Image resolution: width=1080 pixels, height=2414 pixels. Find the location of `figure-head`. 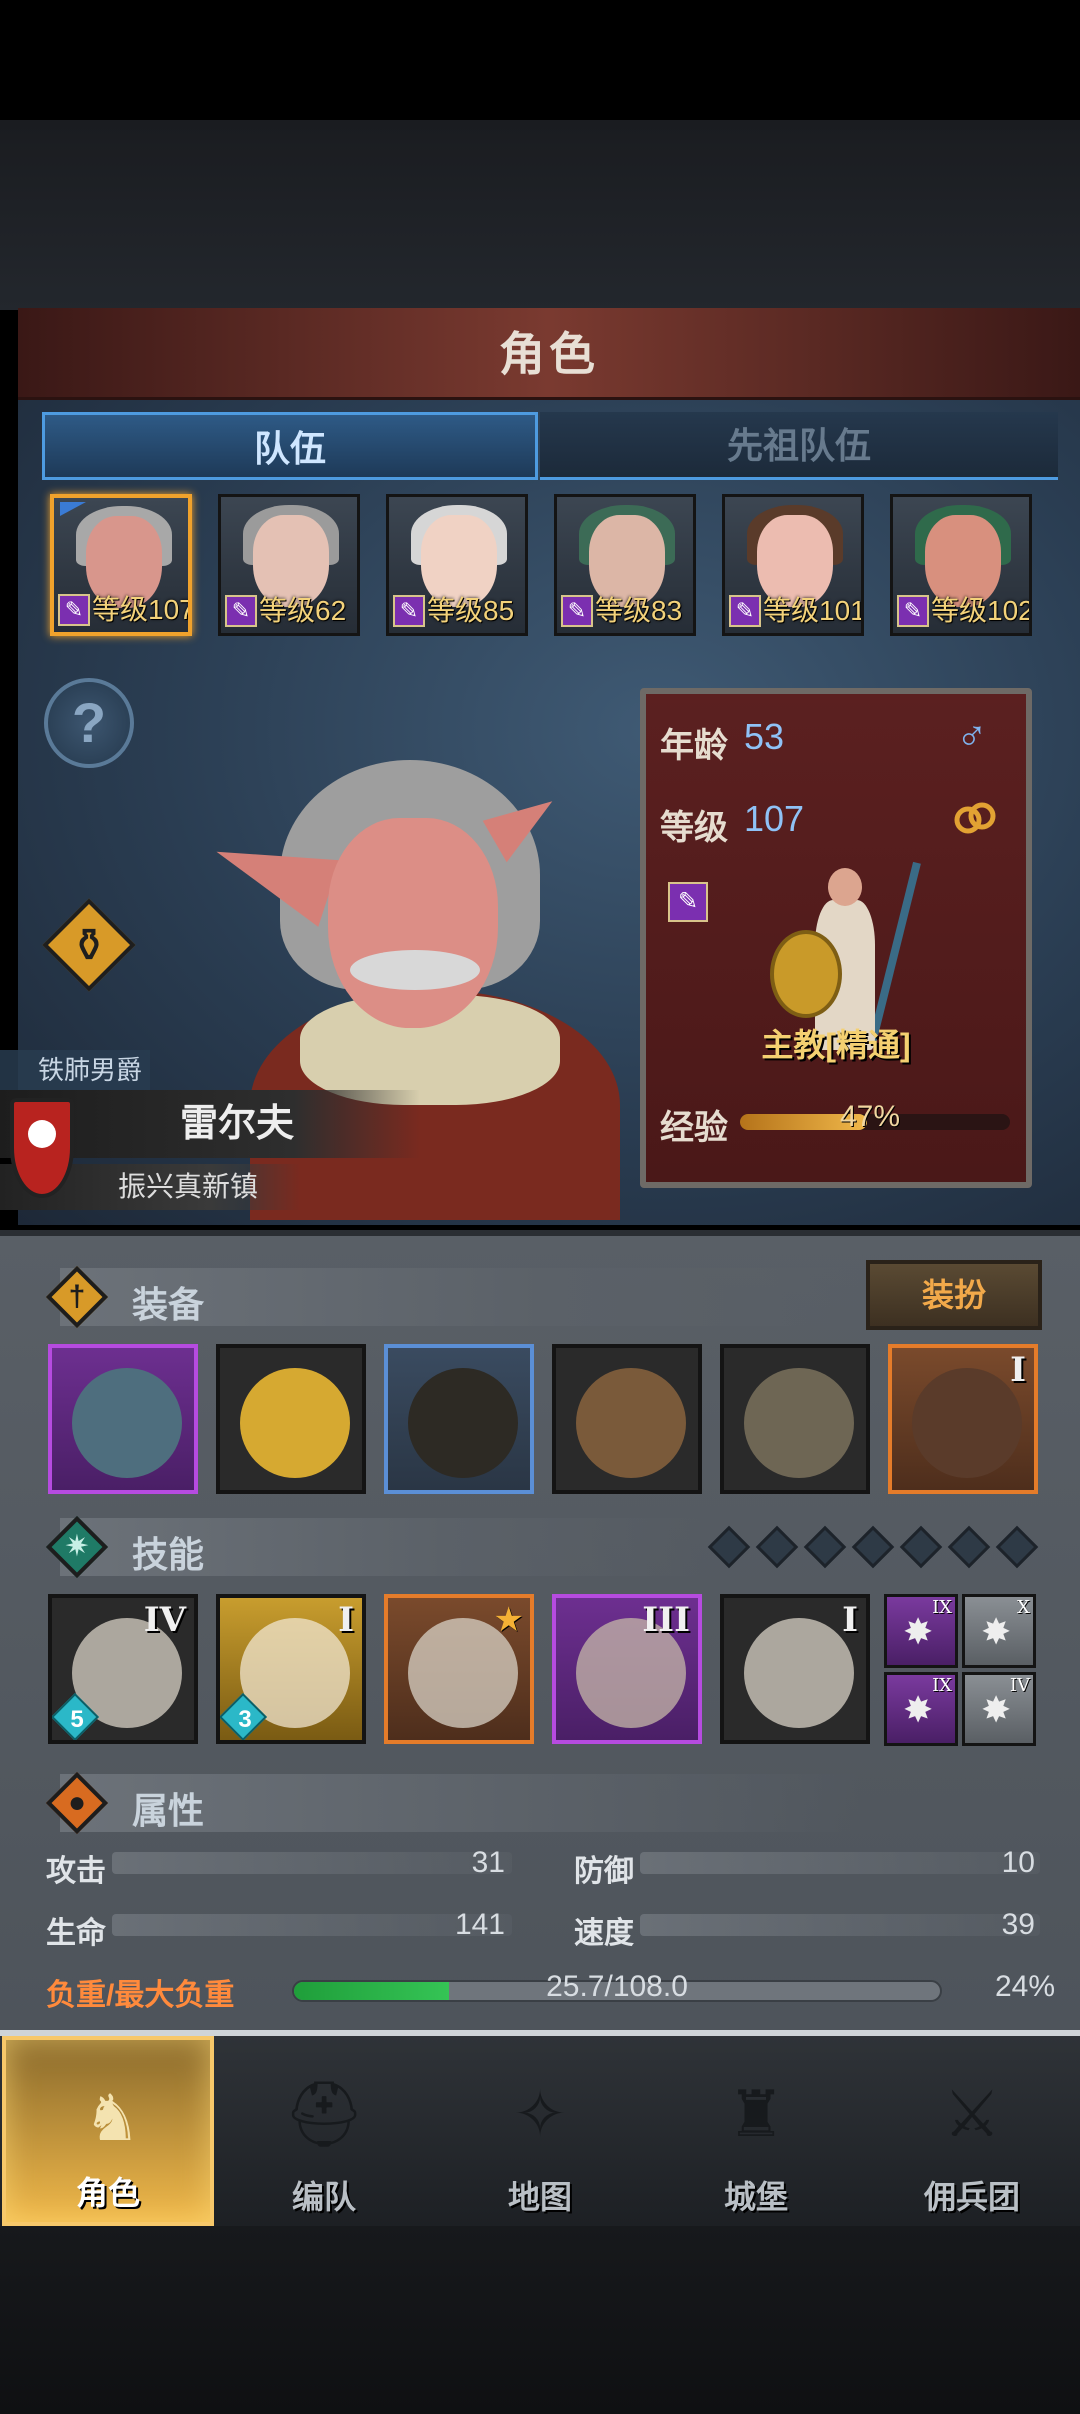

figure-head is located at coordinates (845, 887).